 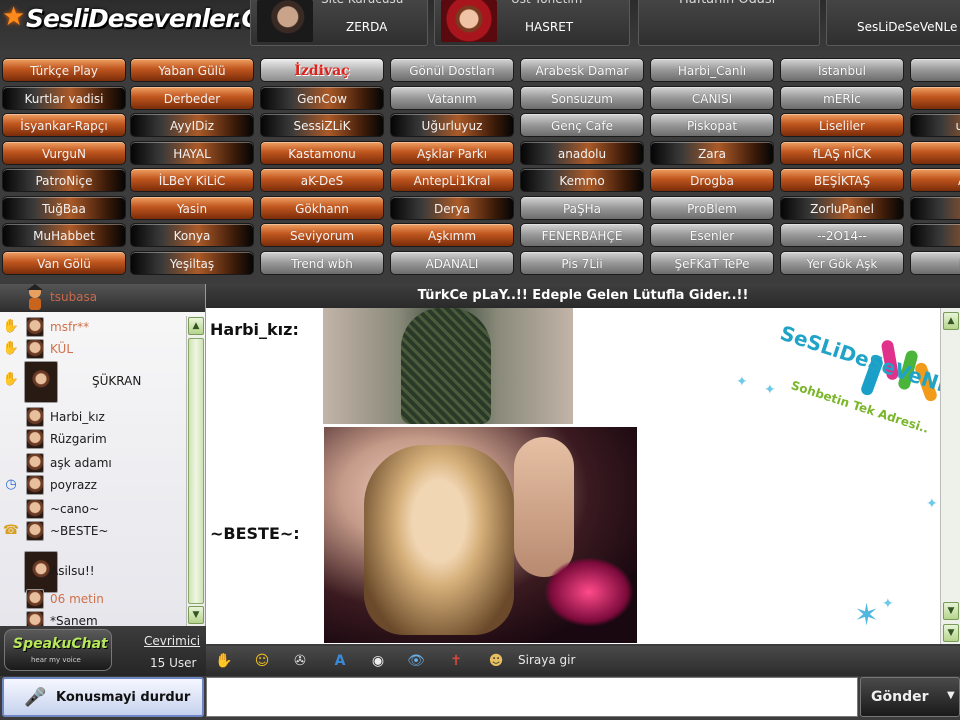 What do you see at coordinates (93, 509) in the screenshot?
I see `list-item: ~cano~` at bounding box center [93, 509].